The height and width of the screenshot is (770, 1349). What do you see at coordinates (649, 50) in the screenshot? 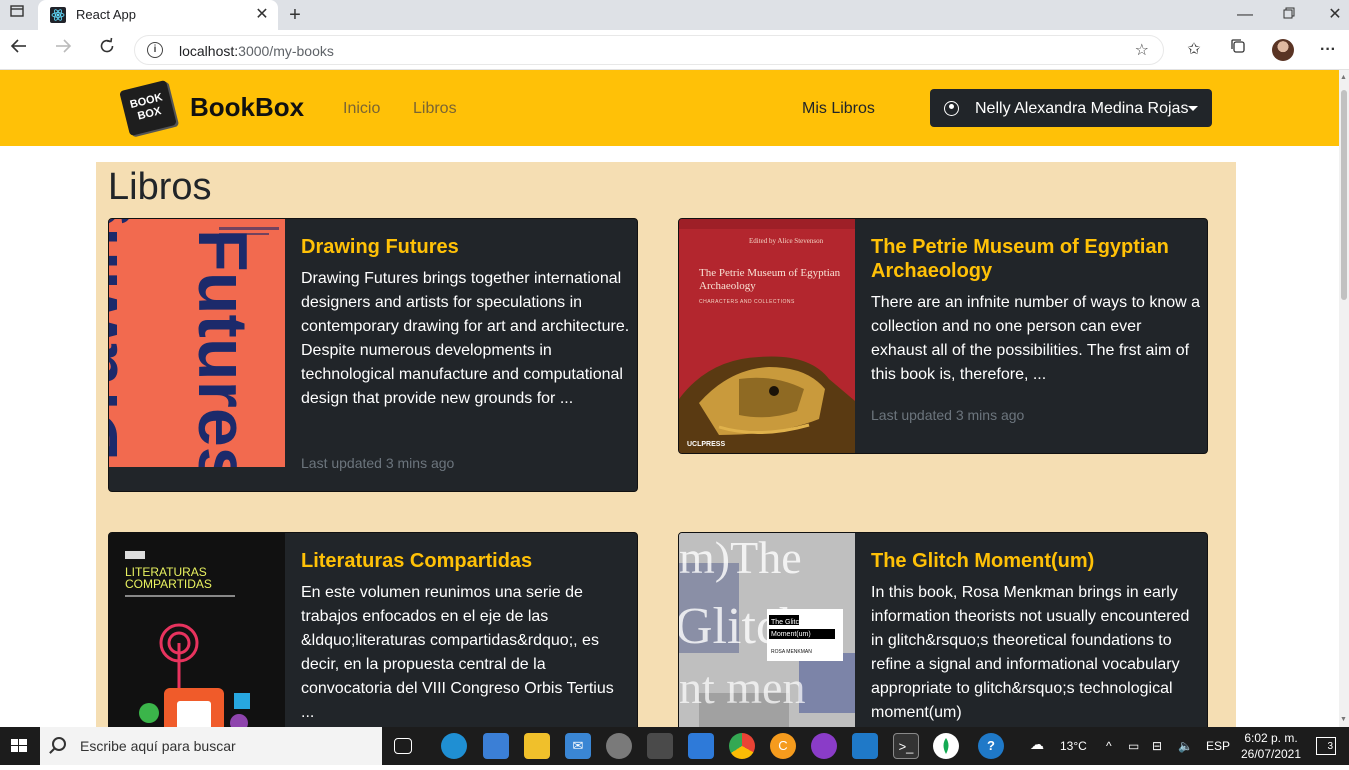
I see `url-input: i localhost:3000/my-books ☆` at bounding box center [649, 50].